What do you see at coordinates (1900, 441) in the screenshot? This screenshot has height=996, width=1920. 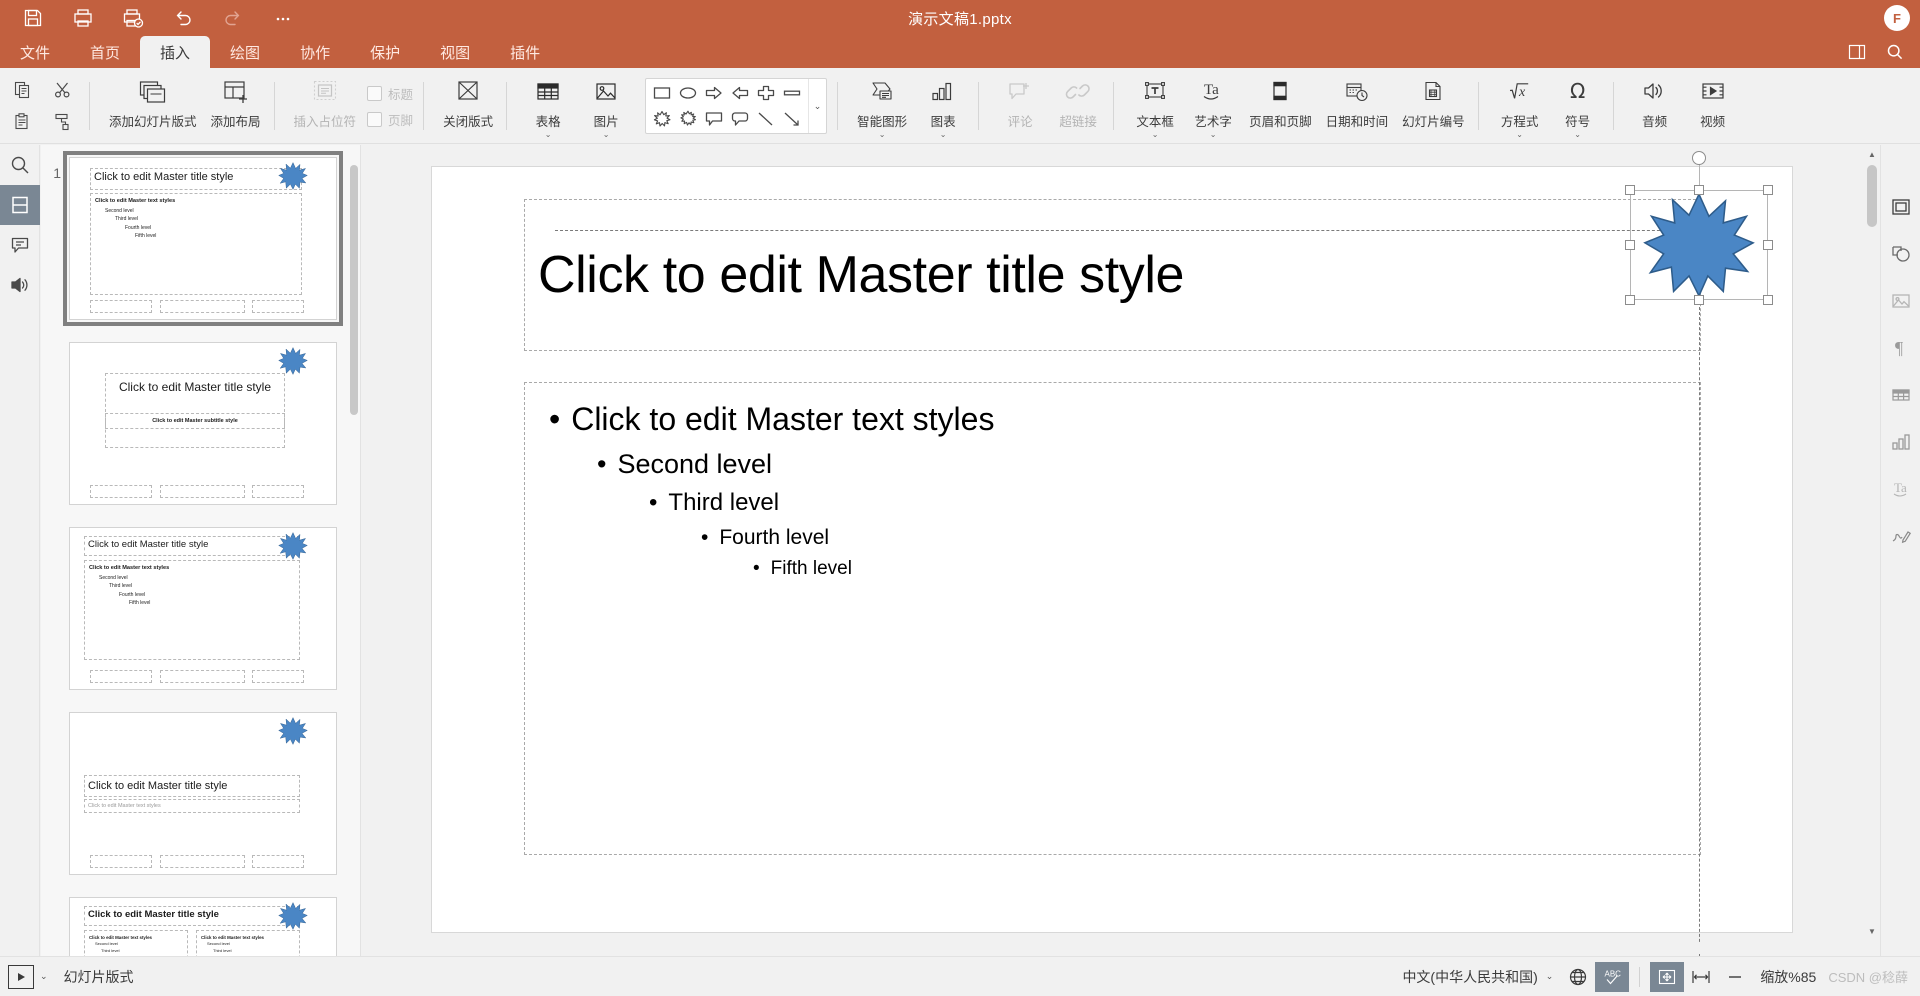 I see `chart-format-icon` at bounding box center [1900, 441].